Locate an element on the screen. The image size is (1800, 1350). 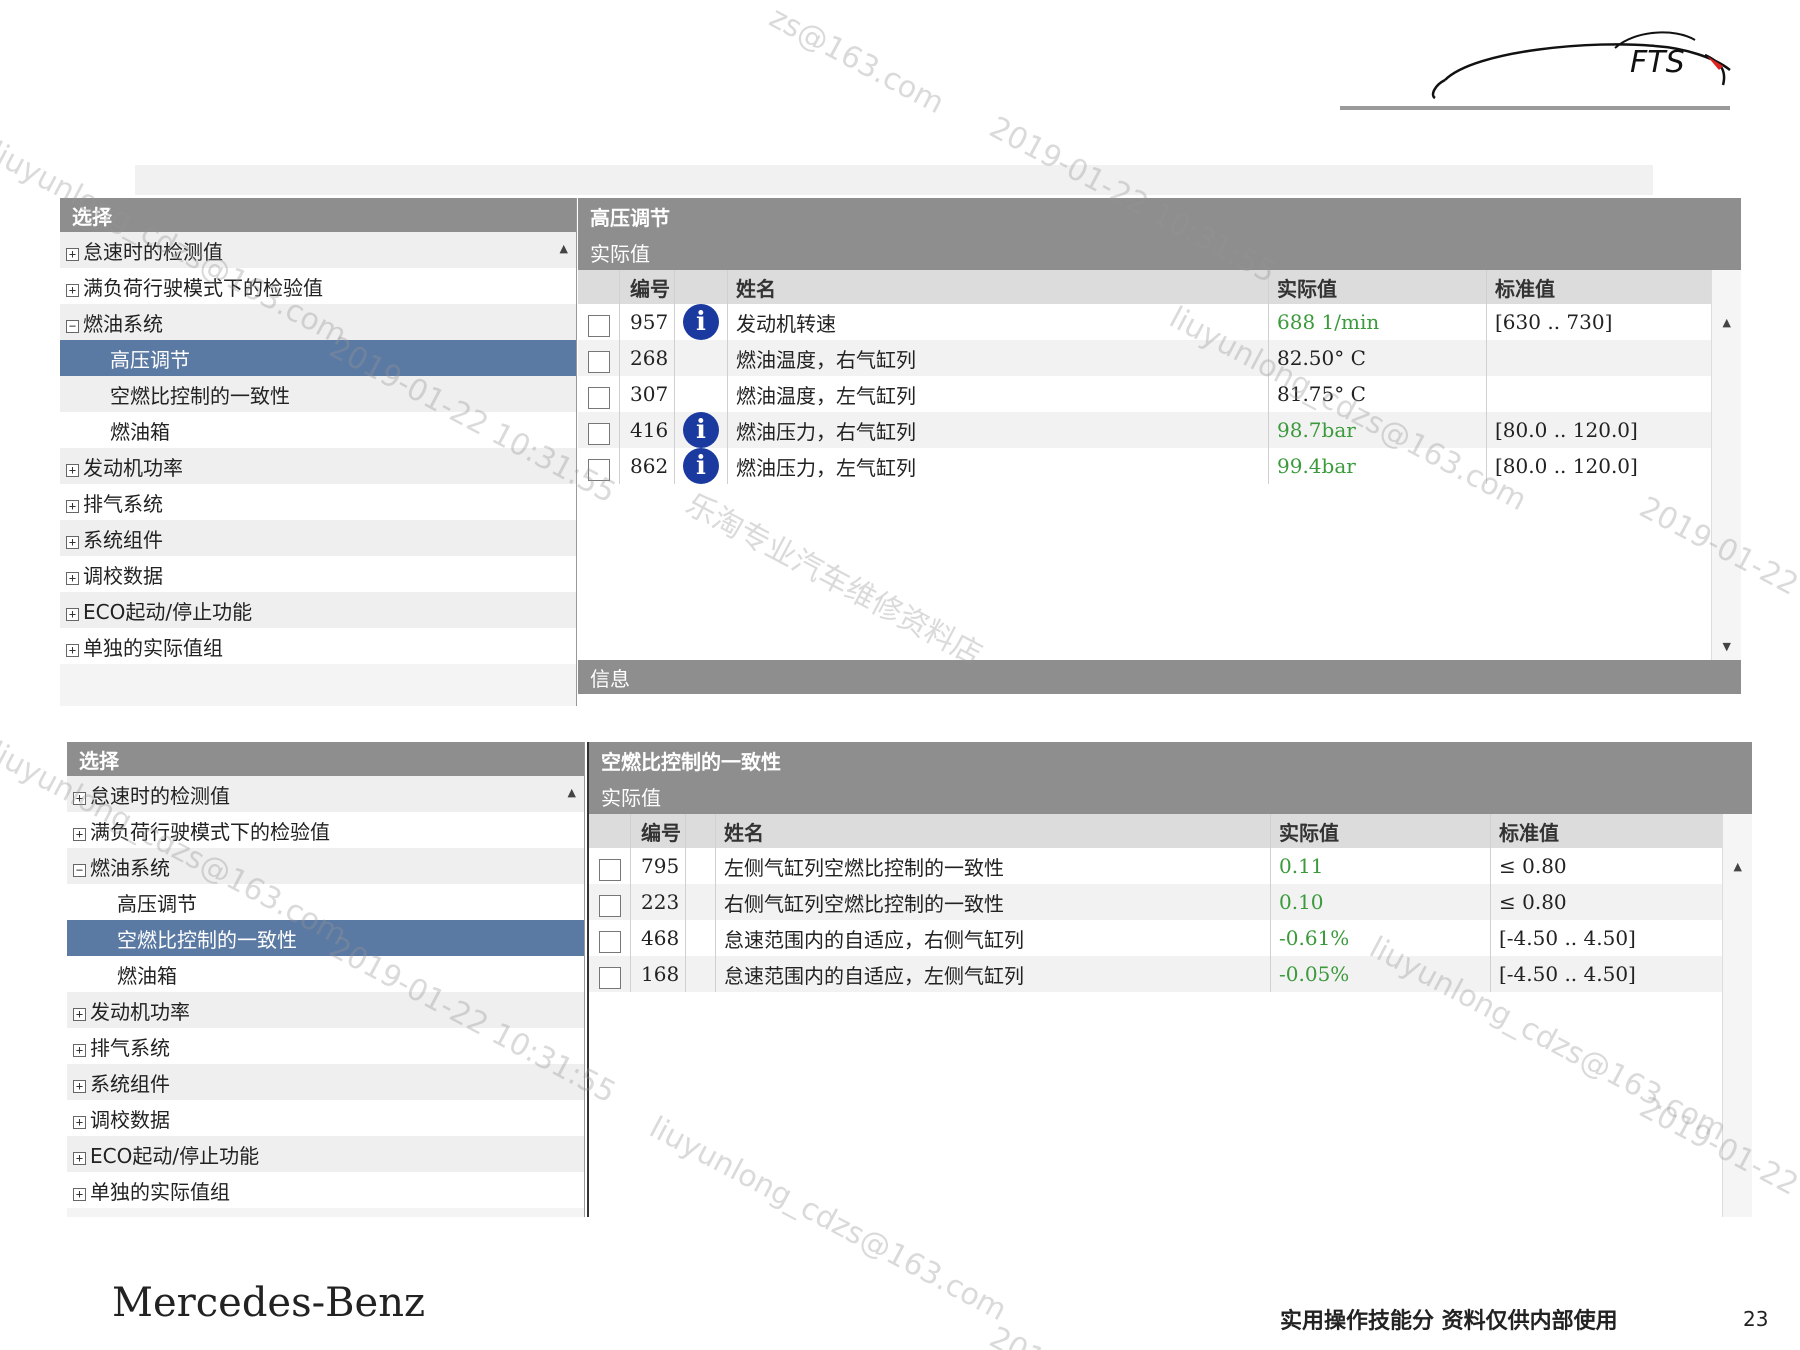
detail-subtitle: 实际值 is located at coordinates (1159, 252).